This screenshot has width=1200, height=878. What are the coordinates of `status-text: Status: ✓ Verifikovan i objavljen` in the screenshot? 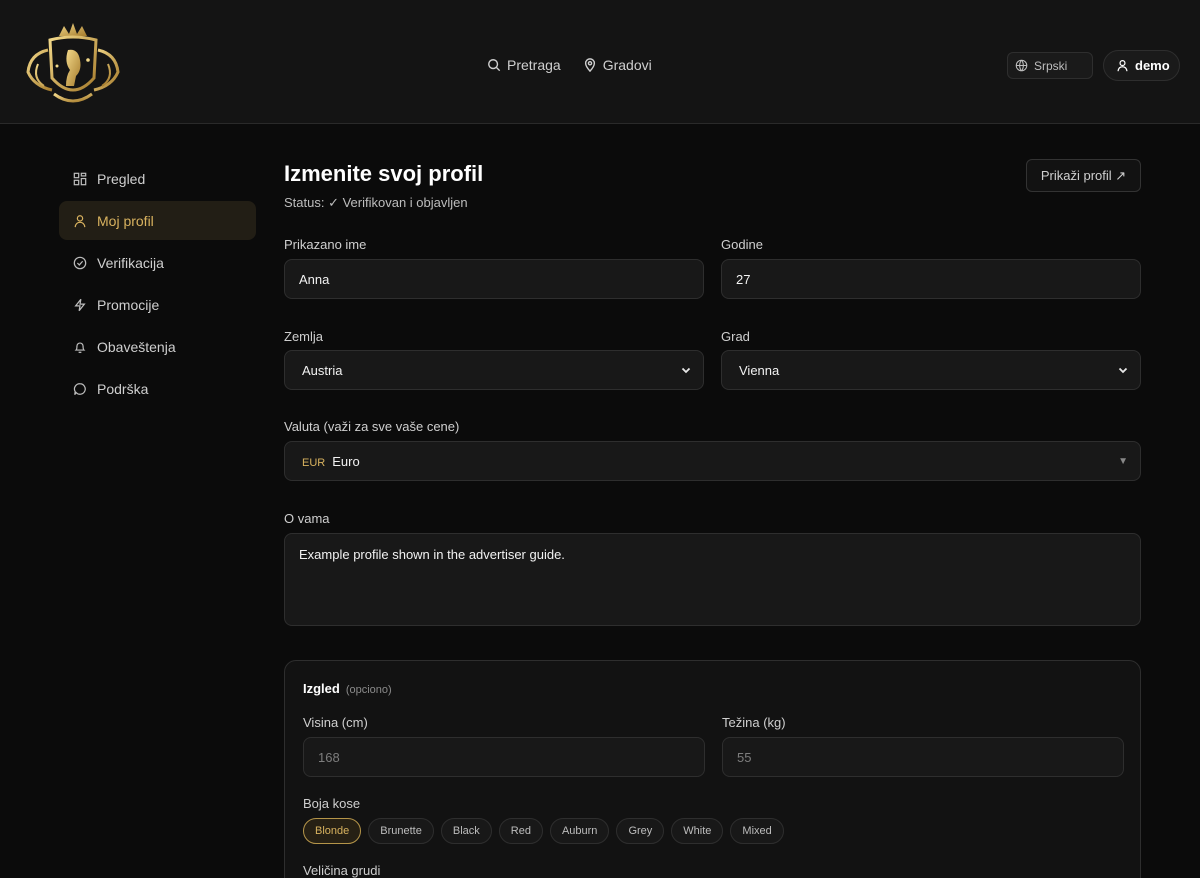 It's located at (376, 202).